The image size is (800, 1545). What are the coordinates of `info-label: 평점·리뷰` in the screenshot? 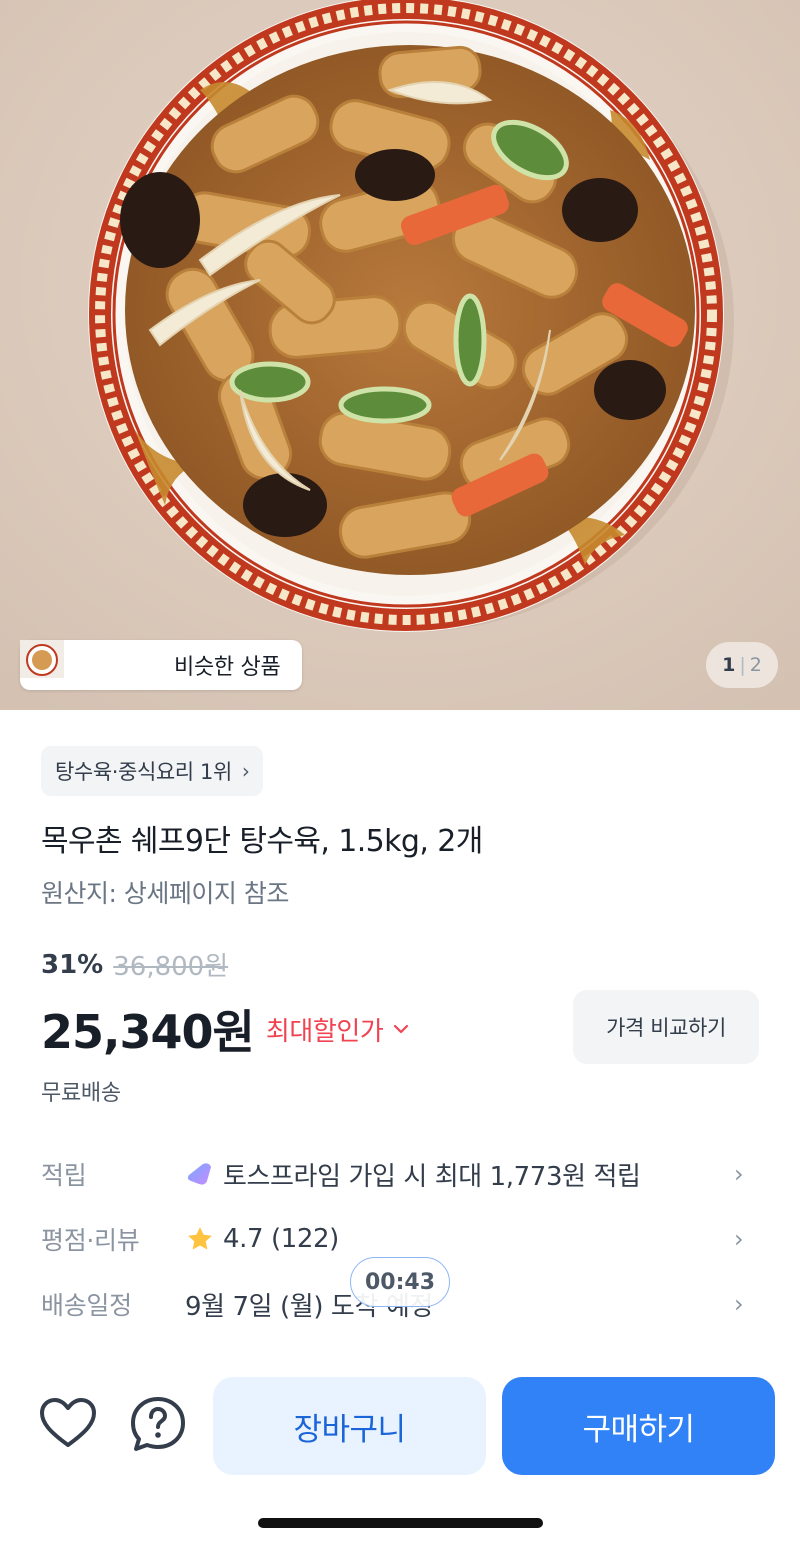 It's located at (90, 1240).